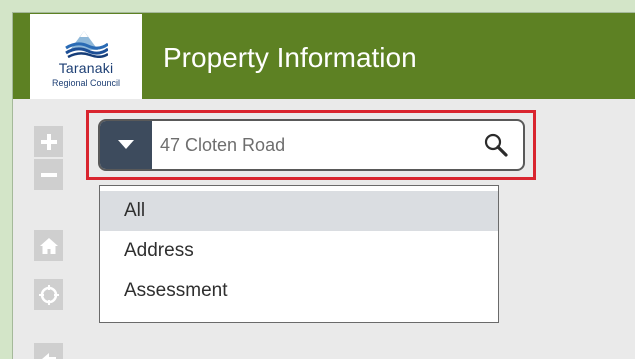 The height and width of the screenshot is (359, 635). I want to click on dropdown-item-all: All, so click(299, 211).